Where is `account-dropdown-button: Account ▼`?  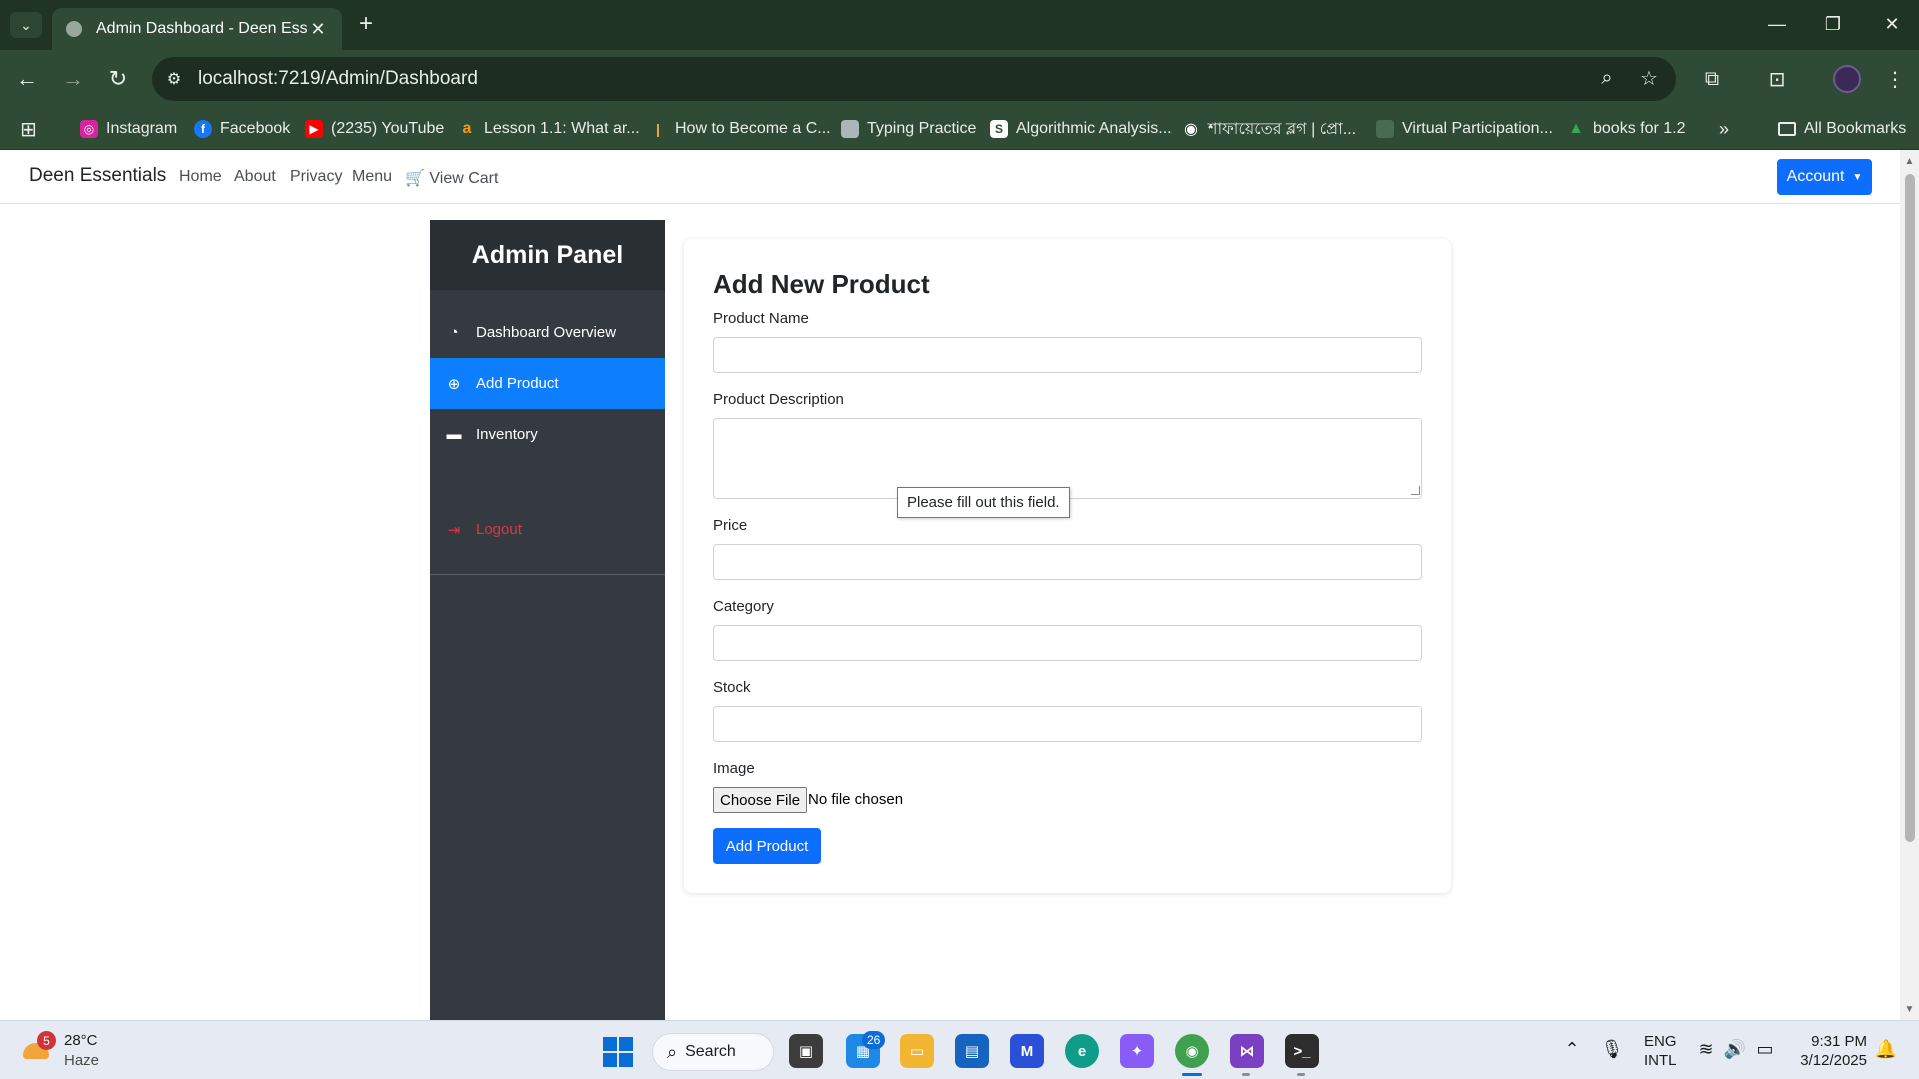 account-dropdown-button: Account ▼ is located at coordinates (1824, 177).